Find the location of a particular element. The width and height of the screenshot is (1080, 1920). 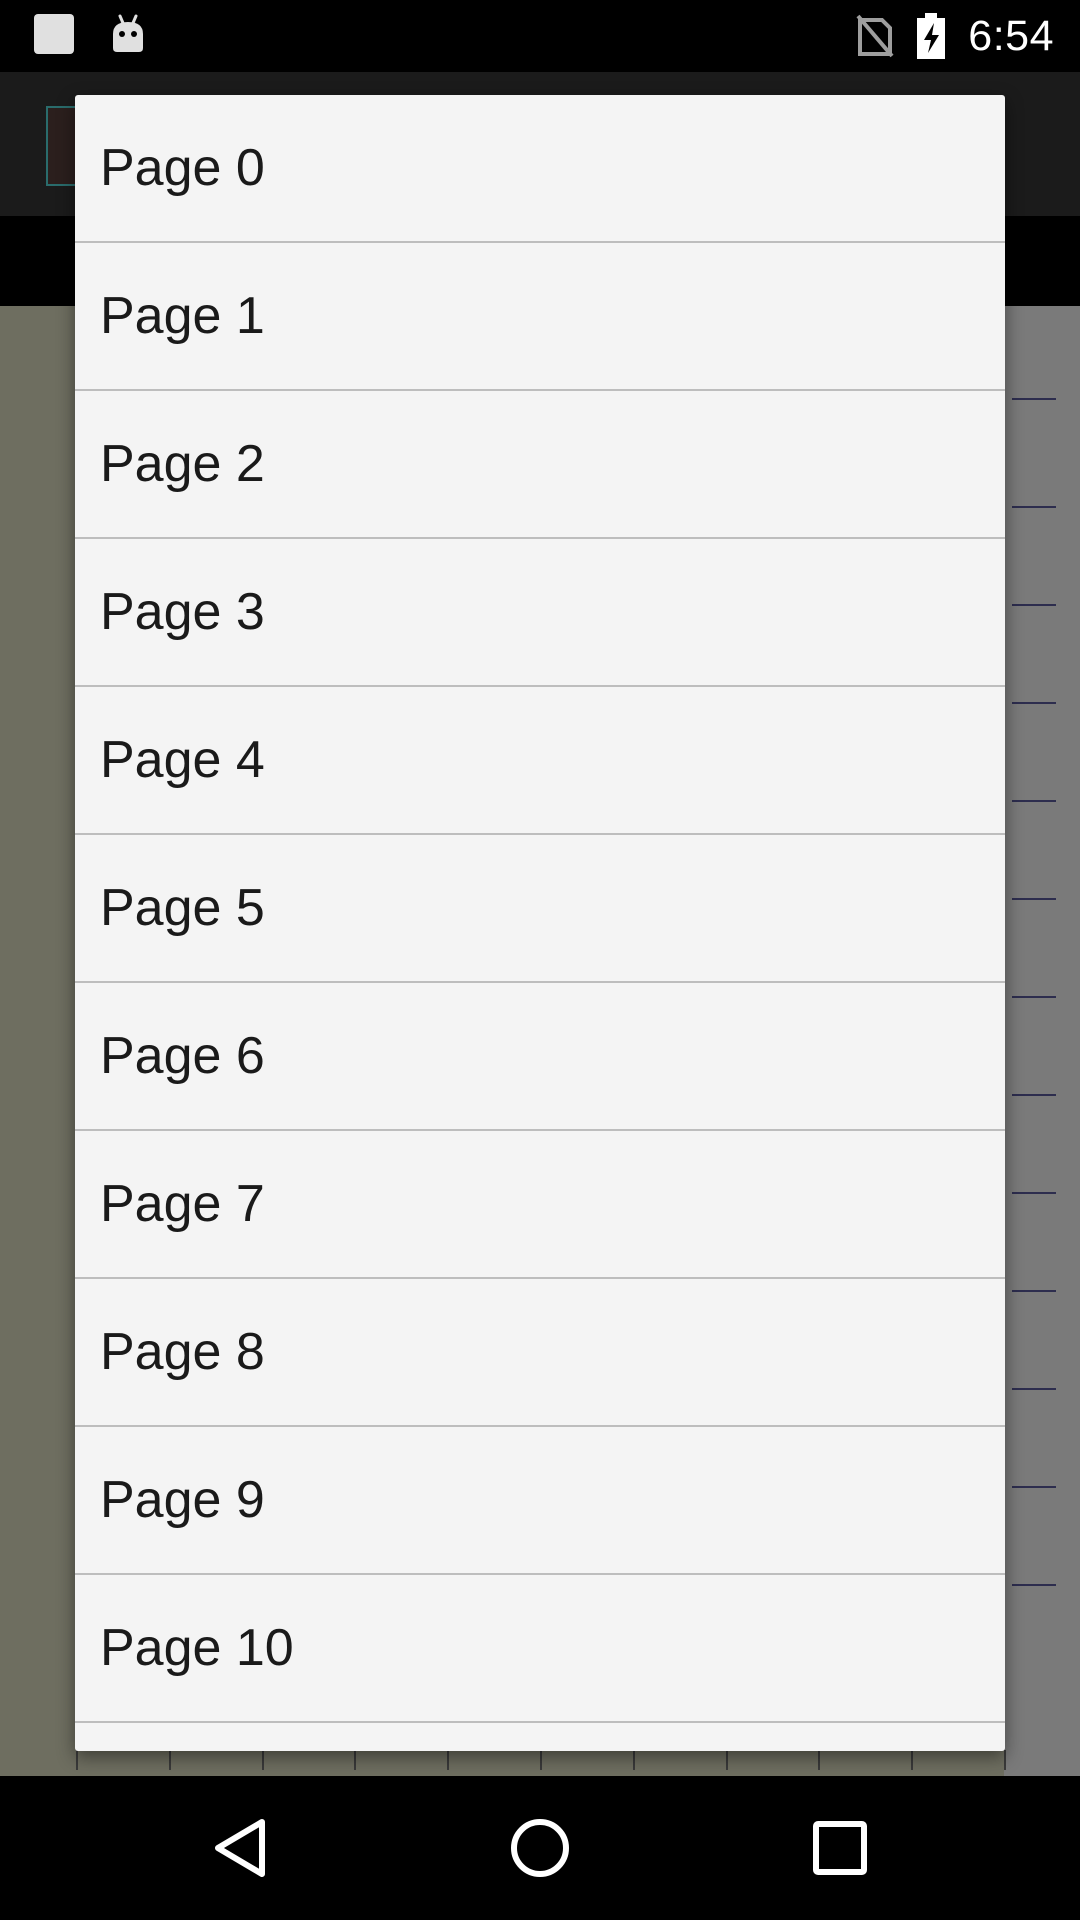

status-bar: 6:54 is located at coordinates (540, 36).